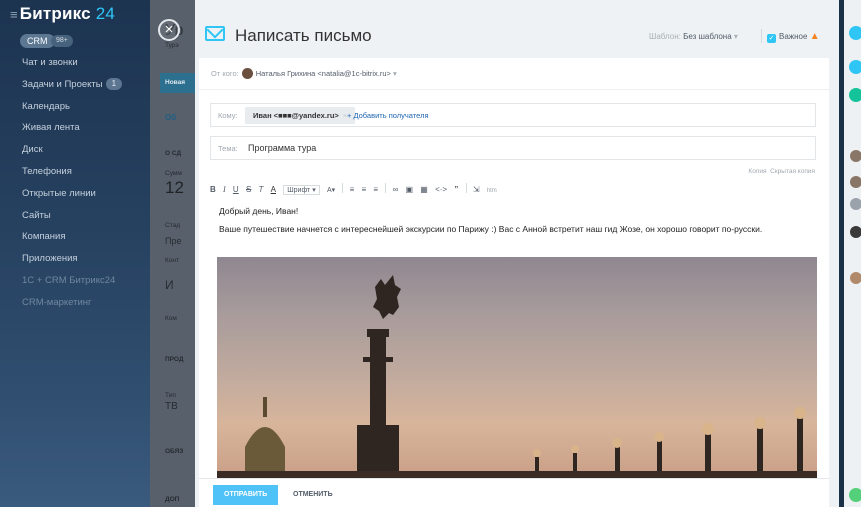  I want to click on quote-icon: ”, so click(456, 189).